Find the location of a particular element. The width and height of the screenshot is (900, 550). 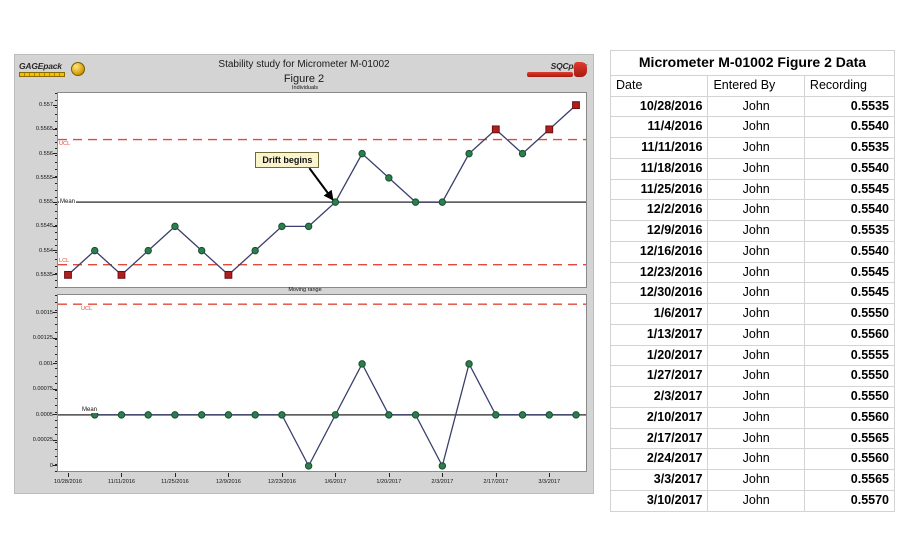

y-tick-label: 0.5555 is located at coordinates (44, 177).